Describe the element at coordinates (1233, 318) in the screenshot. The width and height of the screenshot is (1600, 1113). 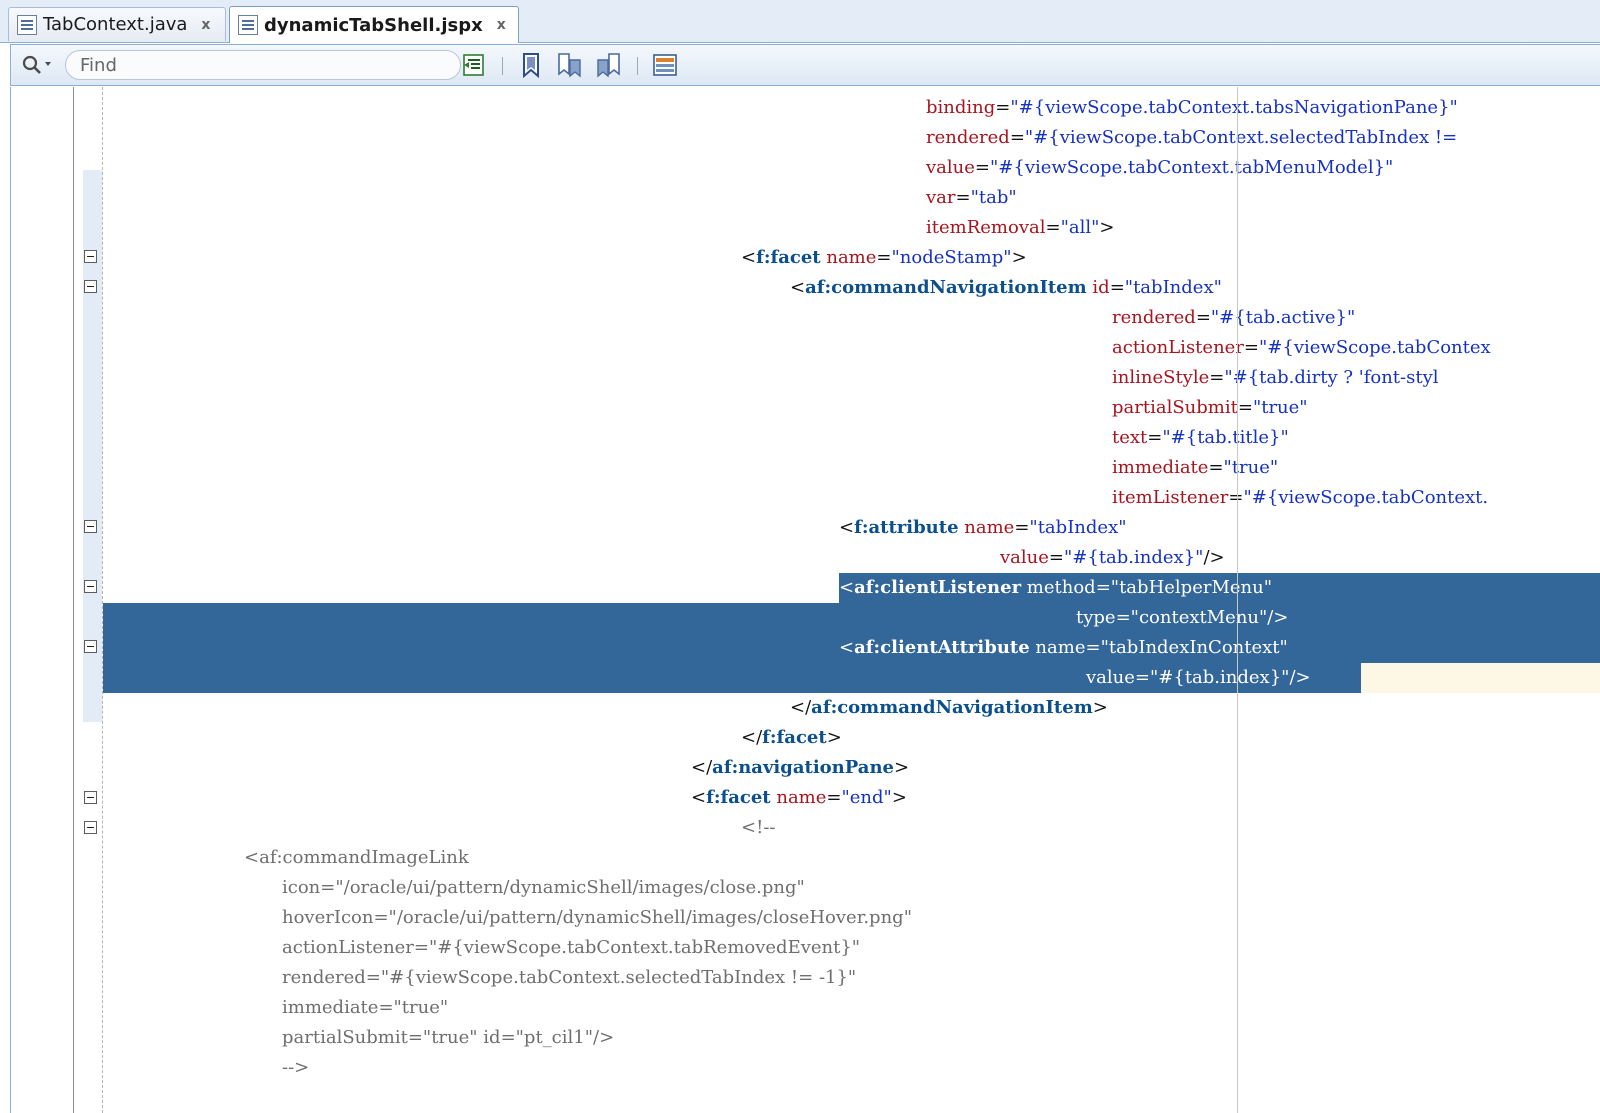
I see `code-line: rendered="#{tab.active}"` at that location.